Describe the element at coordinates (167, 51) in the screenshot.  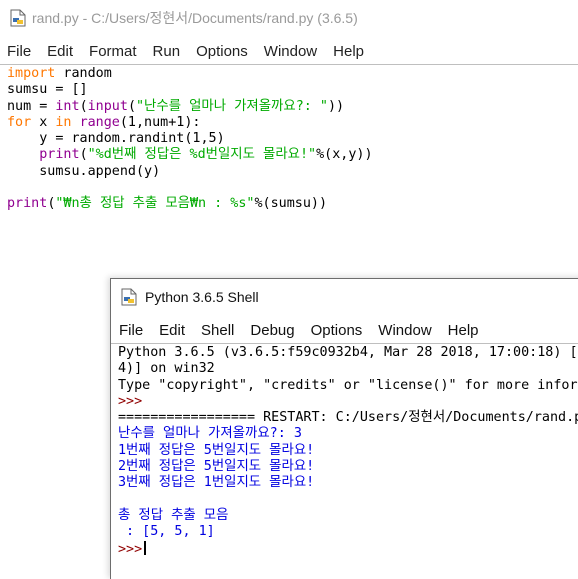
I see `editor-menu-run: Run` at that location.